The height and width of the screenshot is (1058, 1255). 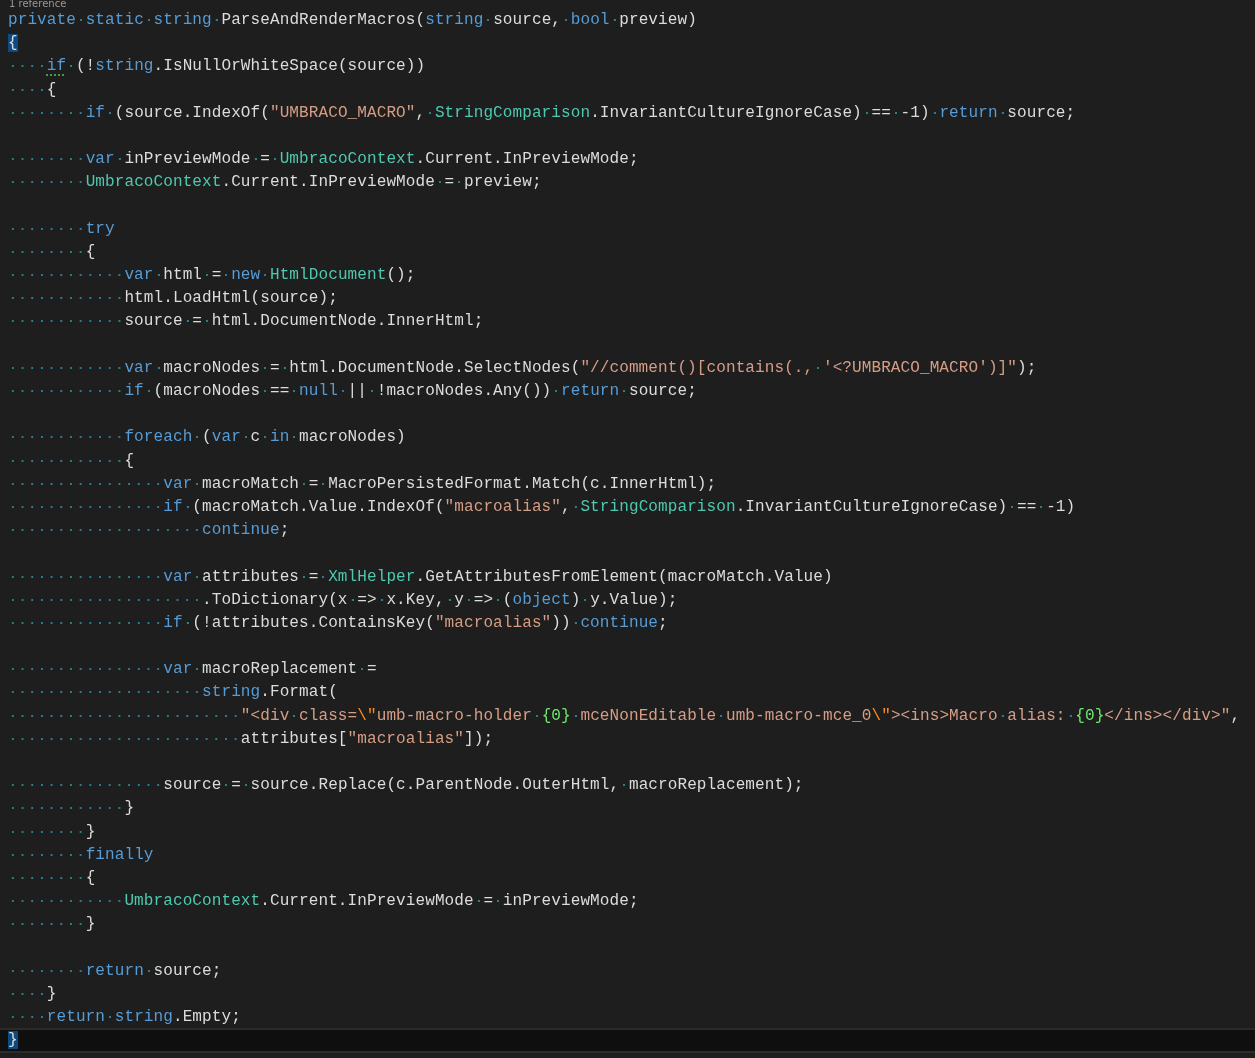 I want to click on code-line: if (!attributes.ContainsKey("macroalias")) continue;, so click(x=338, y=623).